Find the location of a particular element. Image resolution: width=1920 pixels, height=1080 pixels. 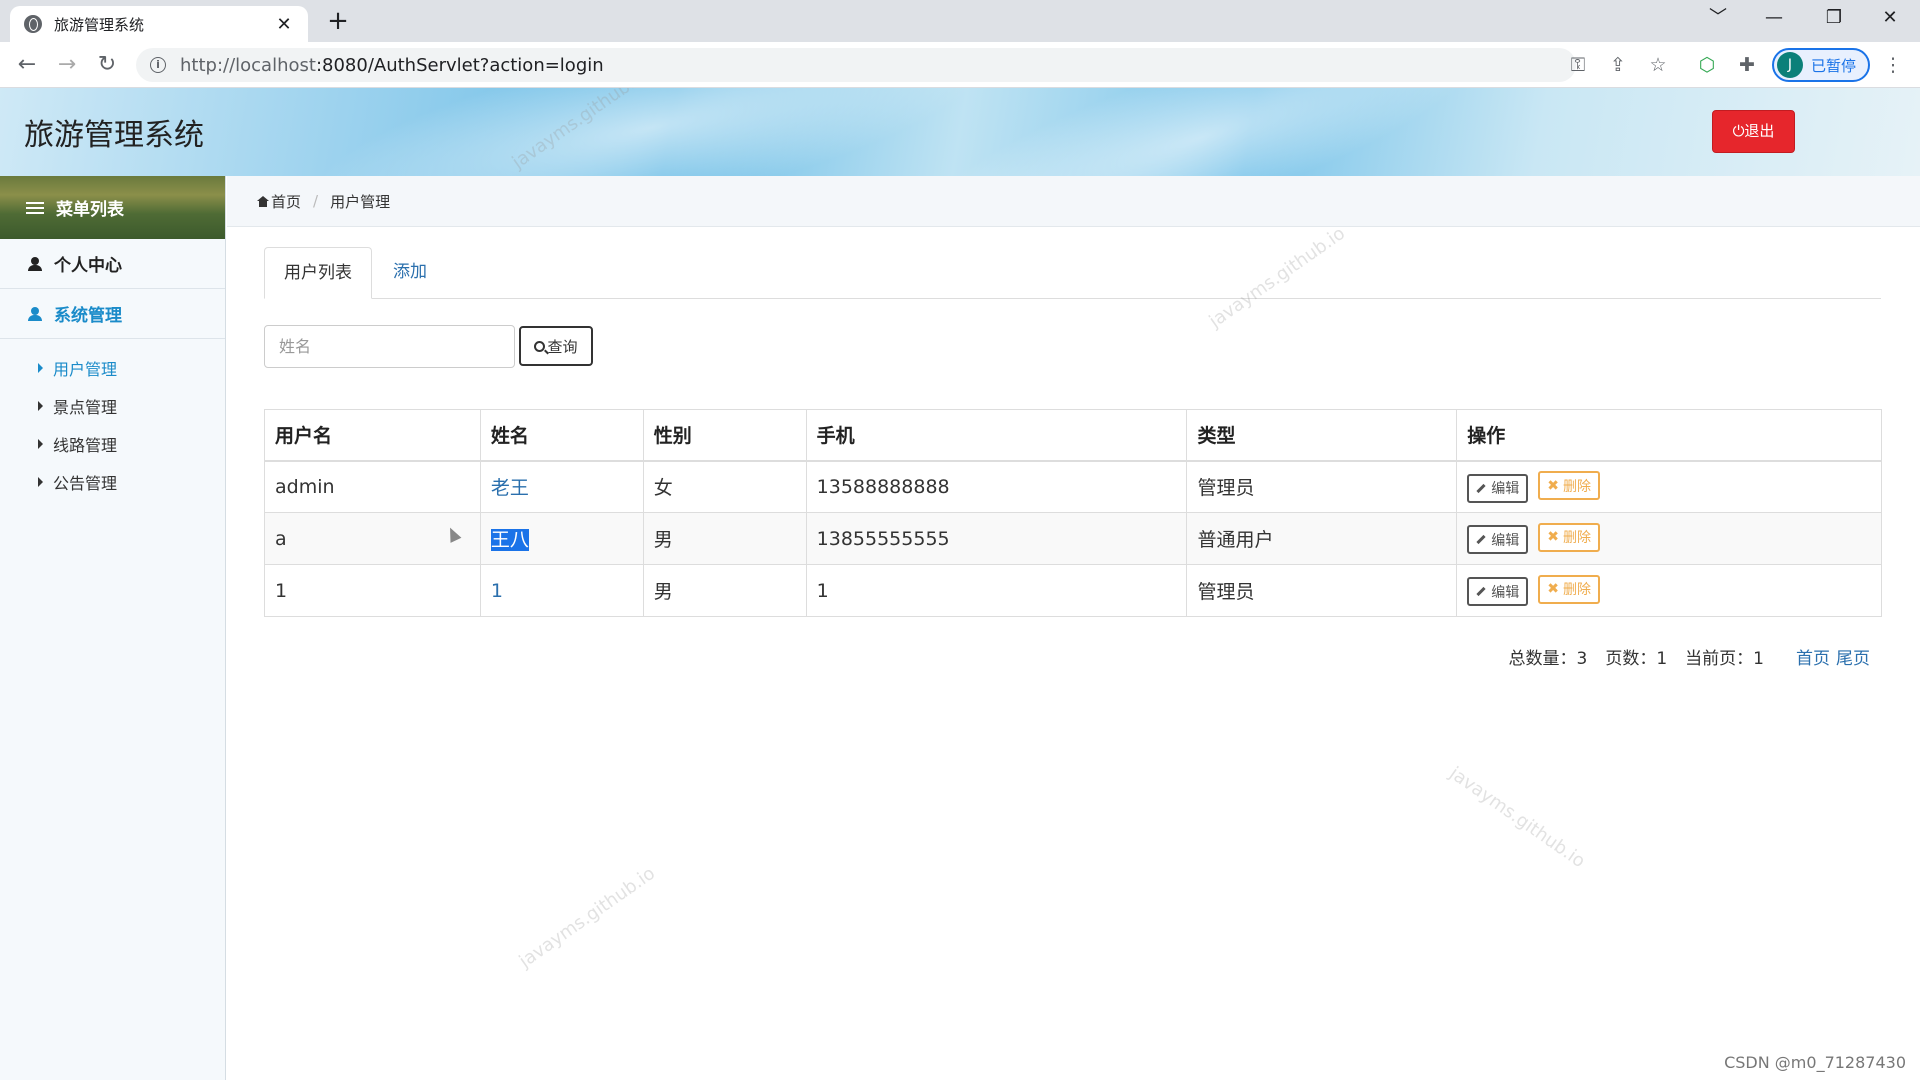

table-row: 1 1 男 1 管理员 编辑 ✖ 删除 is located at coordinates (1073, 590).